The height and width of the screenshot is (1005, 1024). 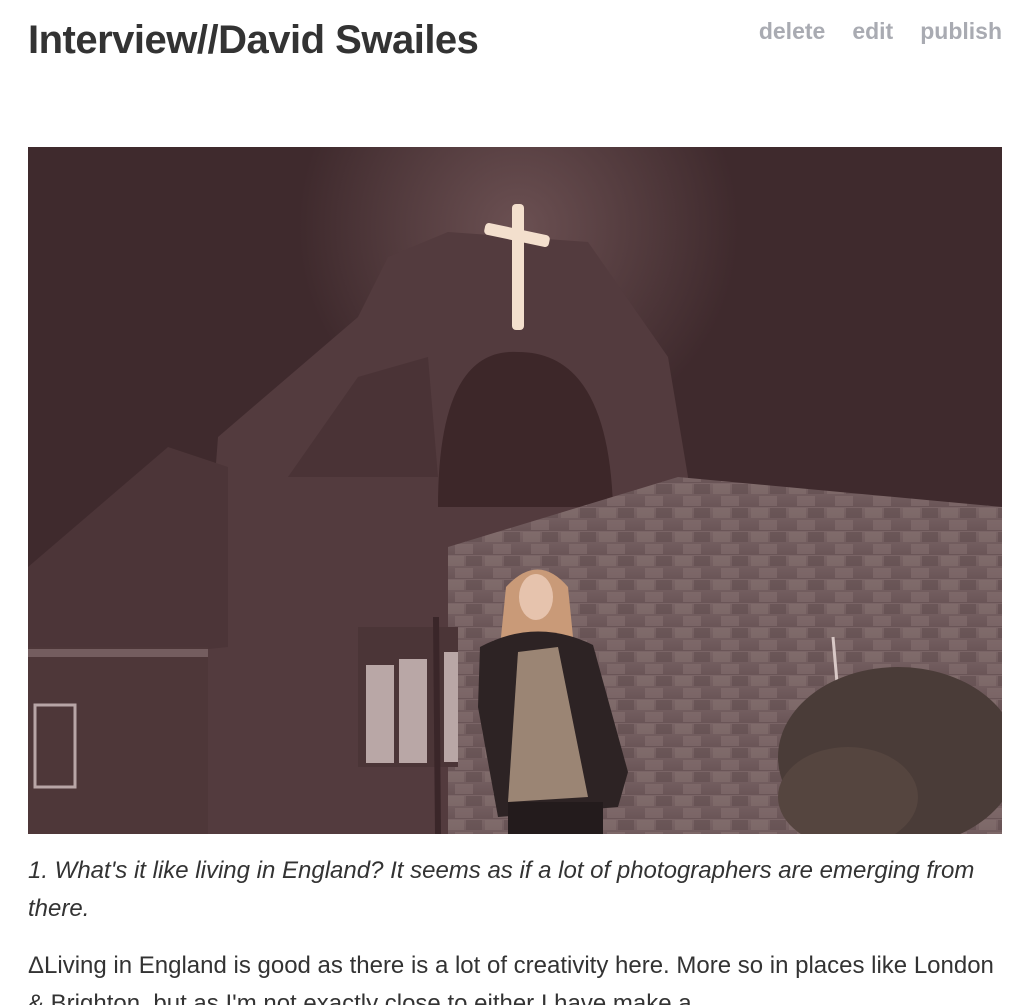 What do you see at coordinates (872, 31) in the screenshot?
I see `edit-link: edit` at bounding box center [872, 31].